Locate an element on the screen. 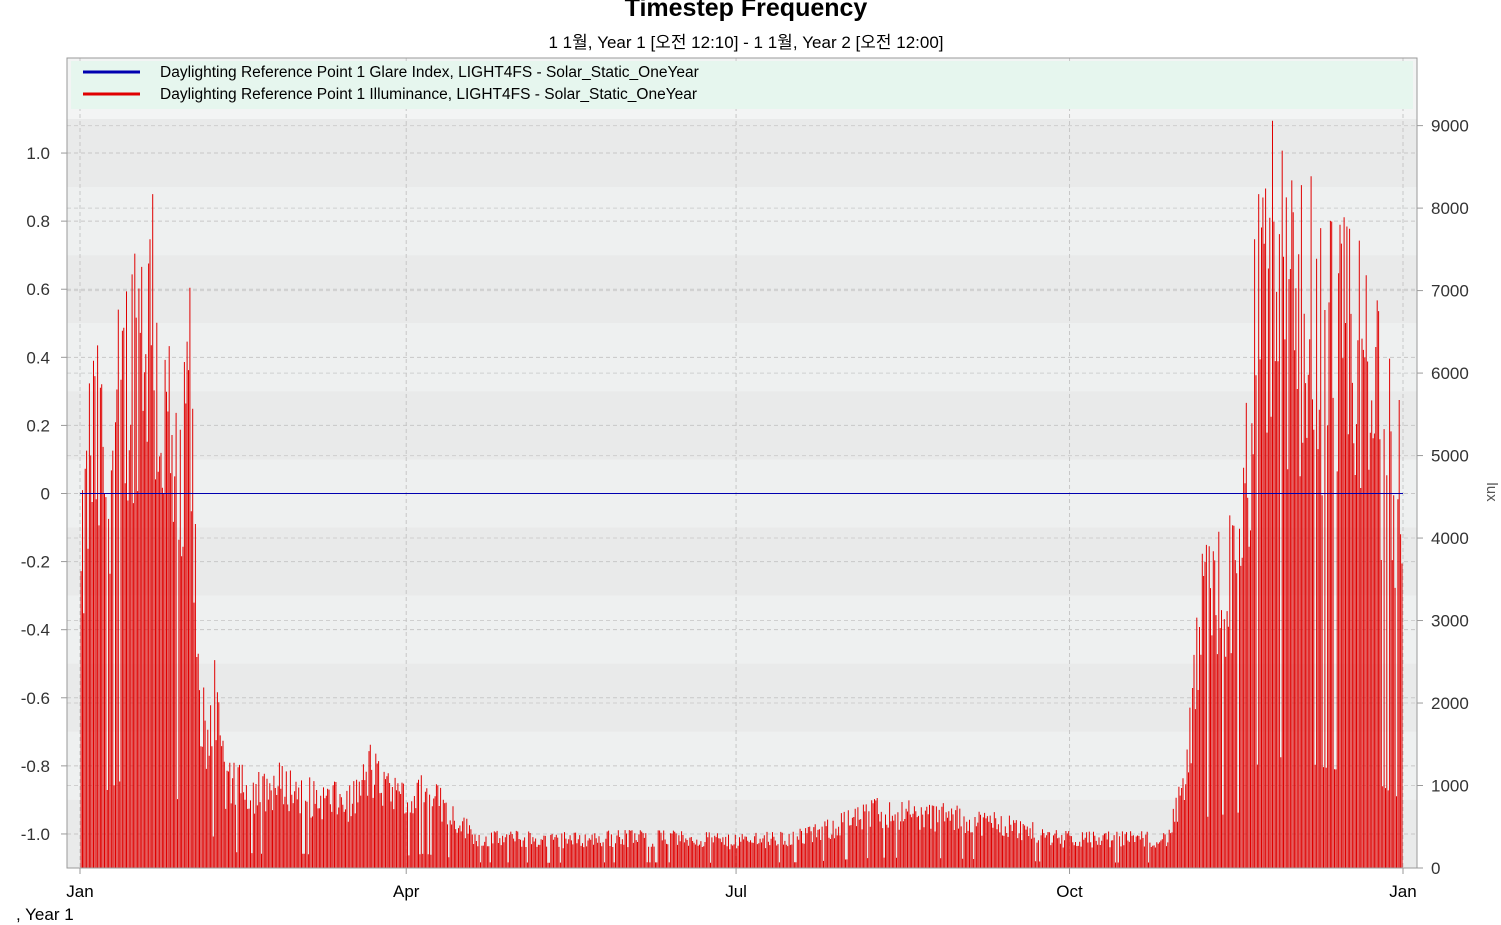 This screenshot has height=925, width=1501. right-axis-tick-label: 0 is located at coordinates (1435, 868).